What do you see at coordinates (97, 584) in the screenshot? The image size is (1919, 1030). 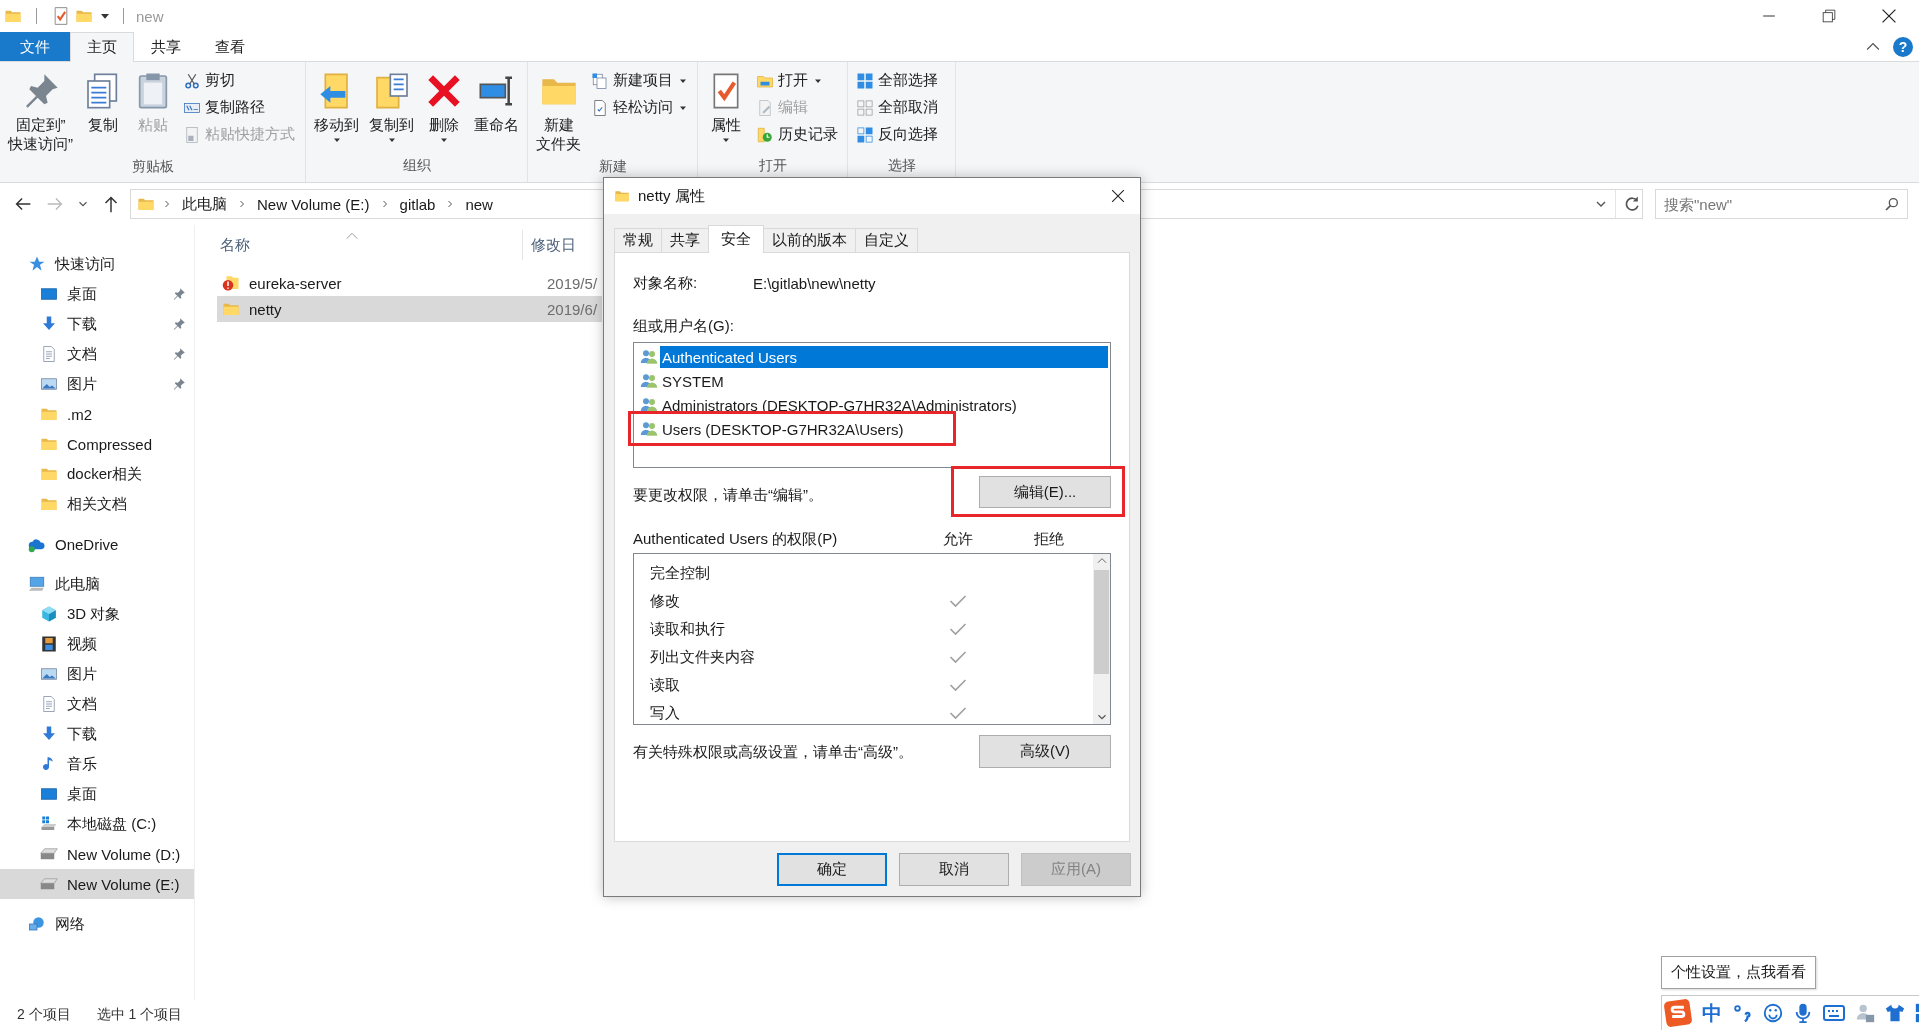 I see `nav-item: 此电脑` at bounding box center [97, 584].